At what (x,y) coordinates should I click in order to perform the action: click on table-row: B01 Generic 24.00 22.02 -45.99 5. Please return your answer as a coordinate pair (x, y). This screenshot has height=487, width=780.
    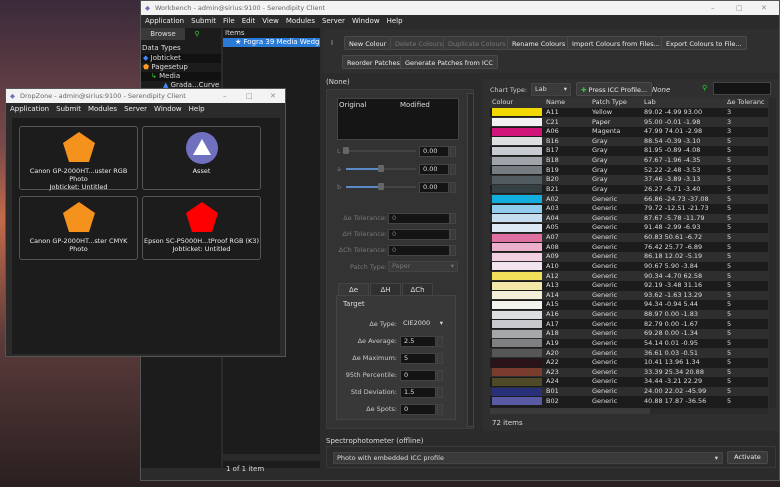
    Looking at the image, I should click on (629, 391).